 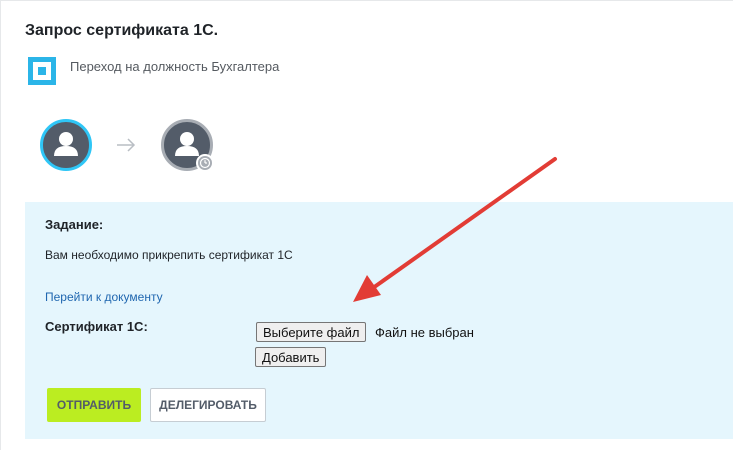 I want to click on go-to-document-link: Перейти к документу, so click(x=104, y=297).